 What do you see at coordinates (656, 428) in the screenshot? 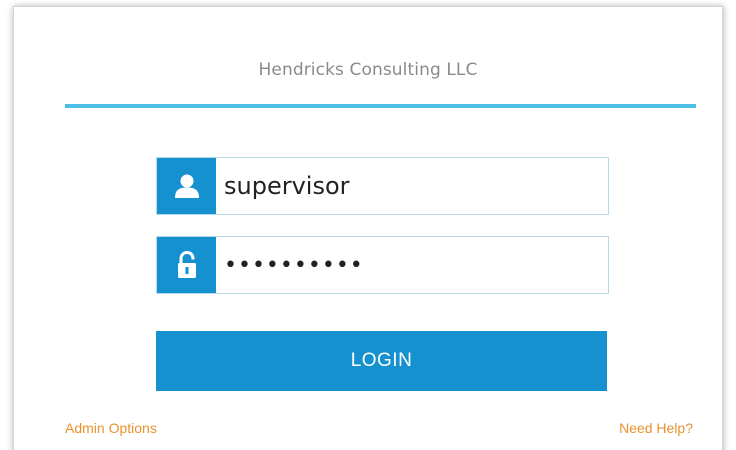
I see `need-help-link: Need Help?` at bounding box center [656, 428].